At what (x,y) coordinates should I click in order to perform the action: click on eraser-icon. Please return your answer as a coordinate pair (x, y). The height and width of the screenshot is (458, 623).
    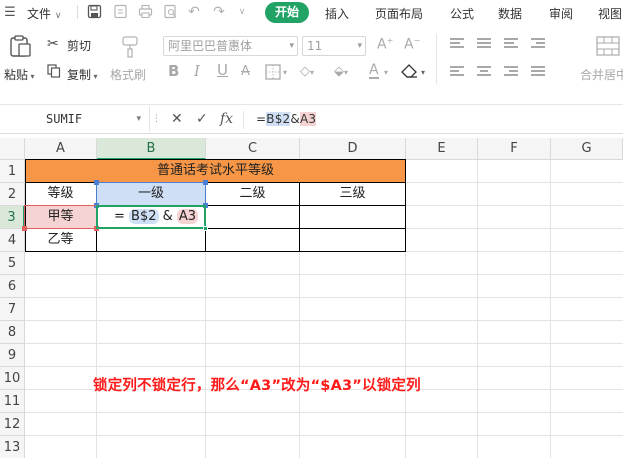
    Looking at the image, I should click on (410, 72).